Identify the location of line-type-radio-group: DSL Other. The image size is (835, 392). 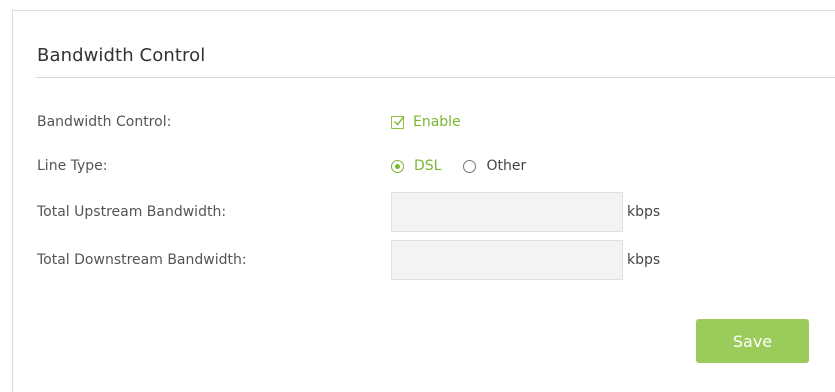
(458, 166).